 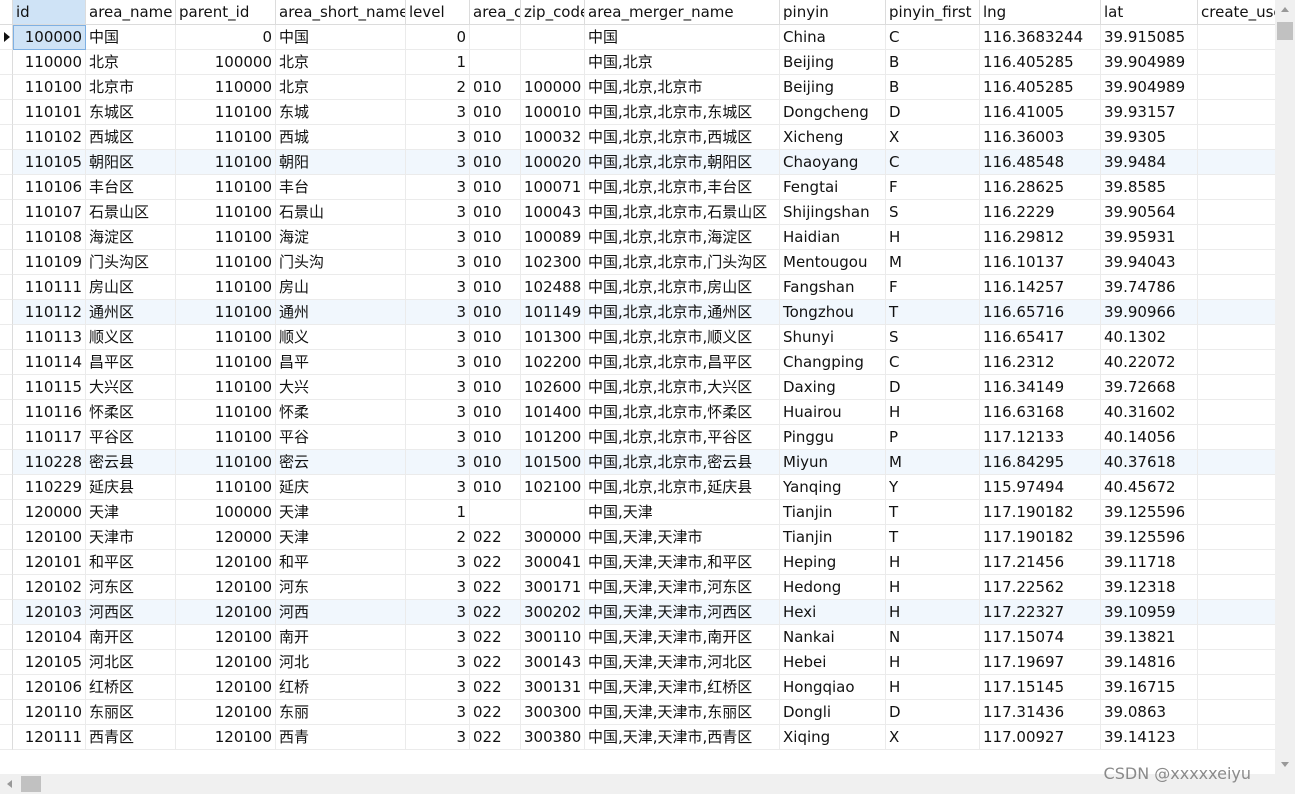 I want to click on vertical-scrollbar, so click(x=1285, y=387).